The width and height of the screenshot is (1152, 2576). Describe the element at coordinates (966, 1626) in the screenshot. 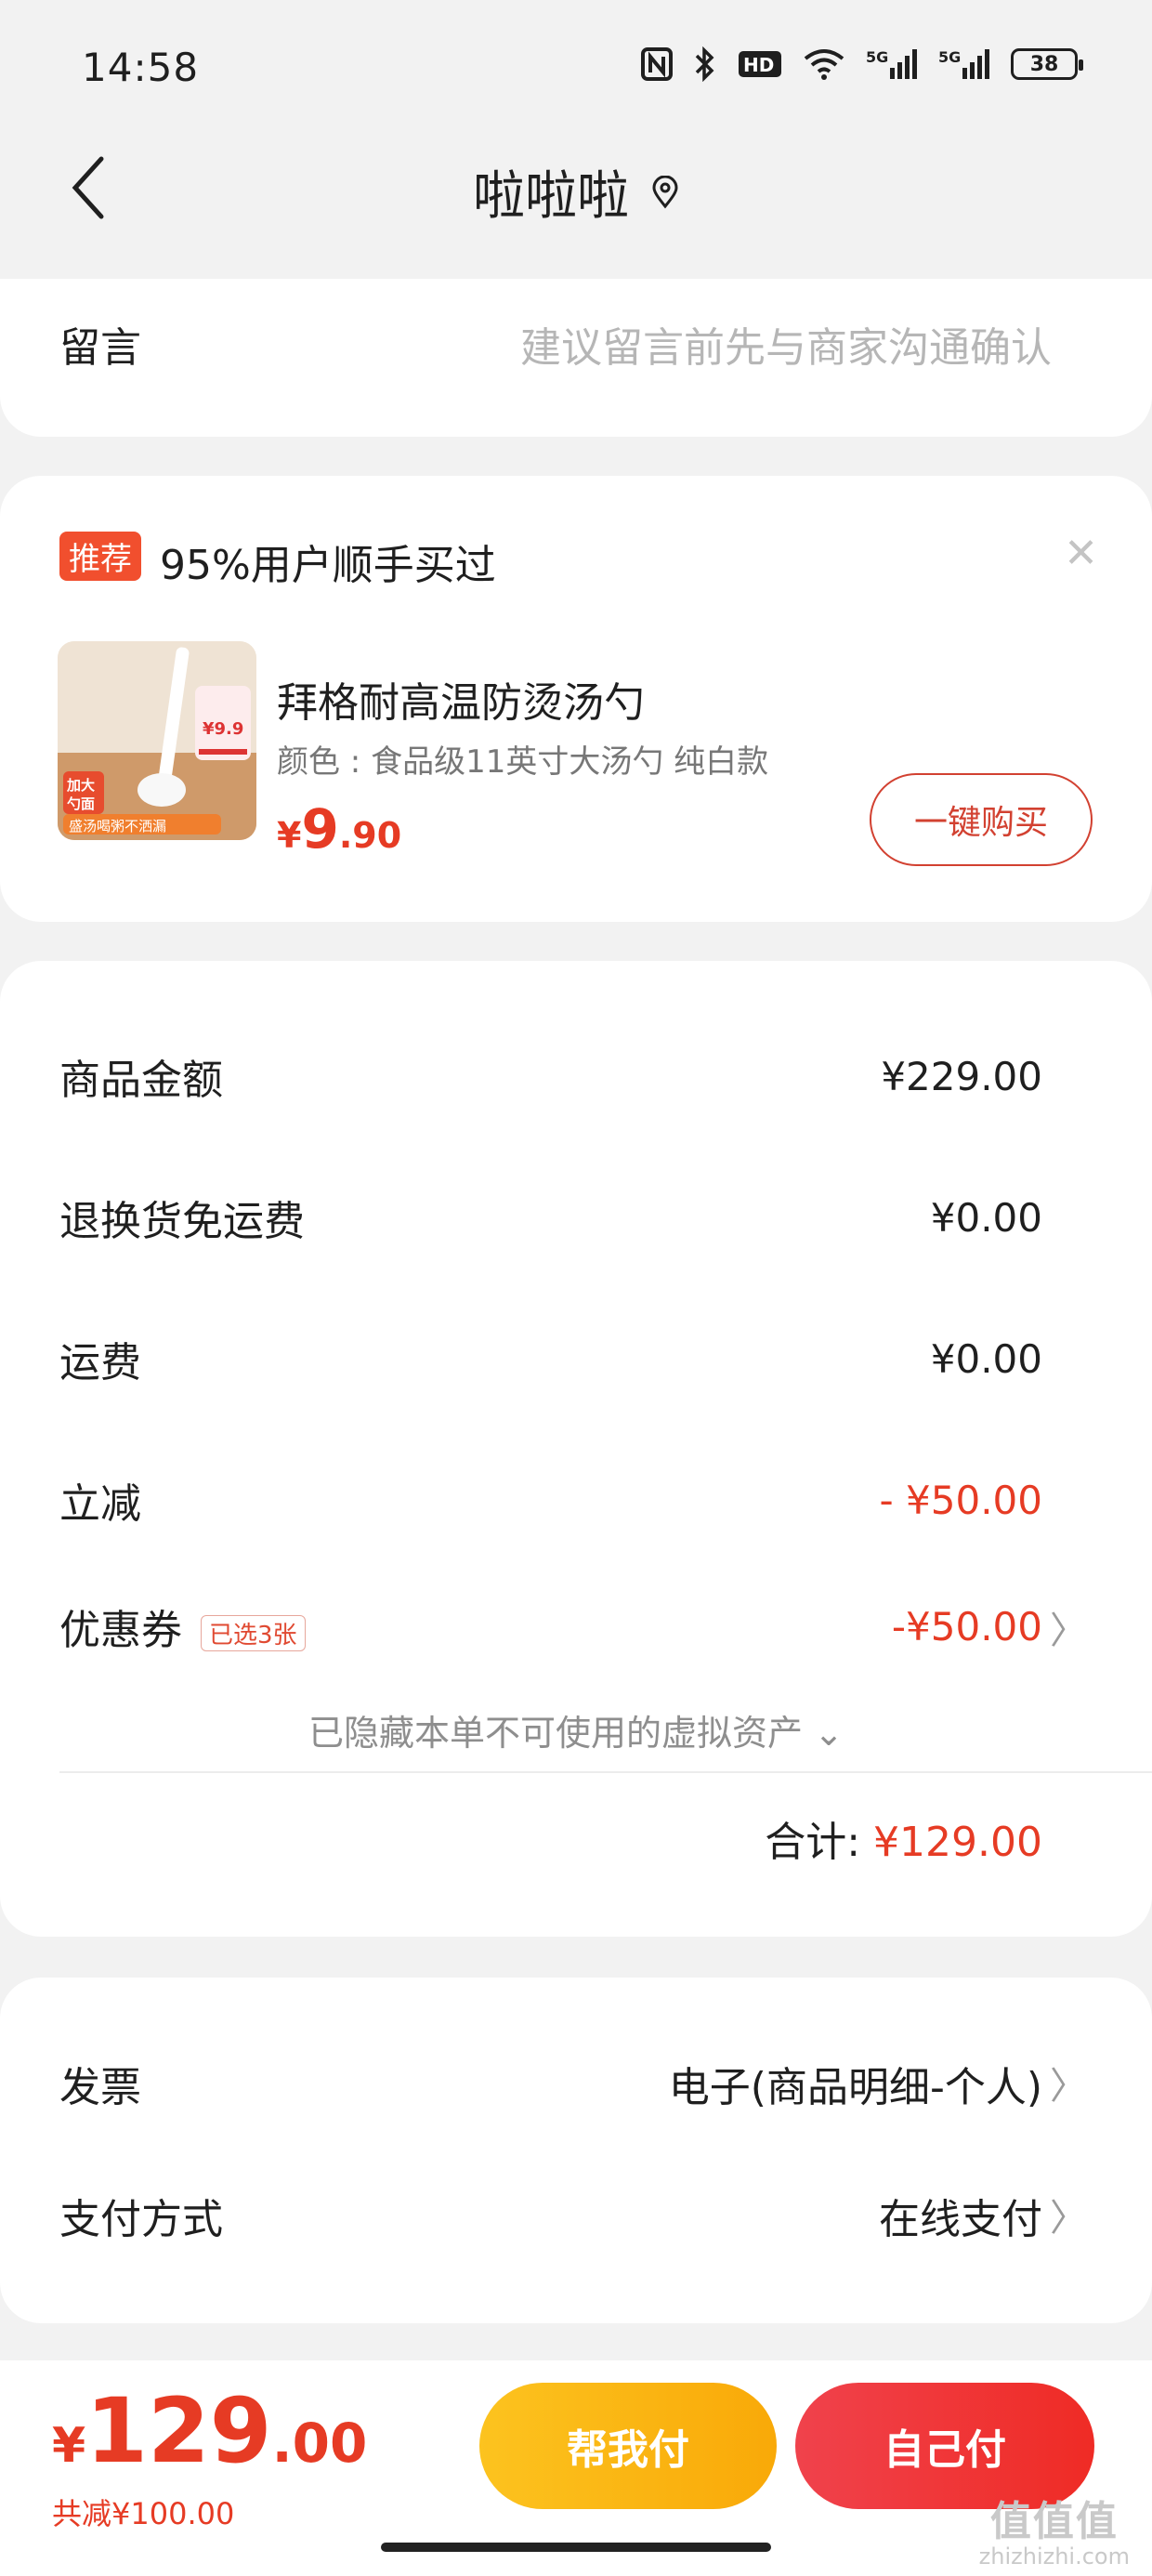

I see `coupon-value: -¥50.00` at that location.